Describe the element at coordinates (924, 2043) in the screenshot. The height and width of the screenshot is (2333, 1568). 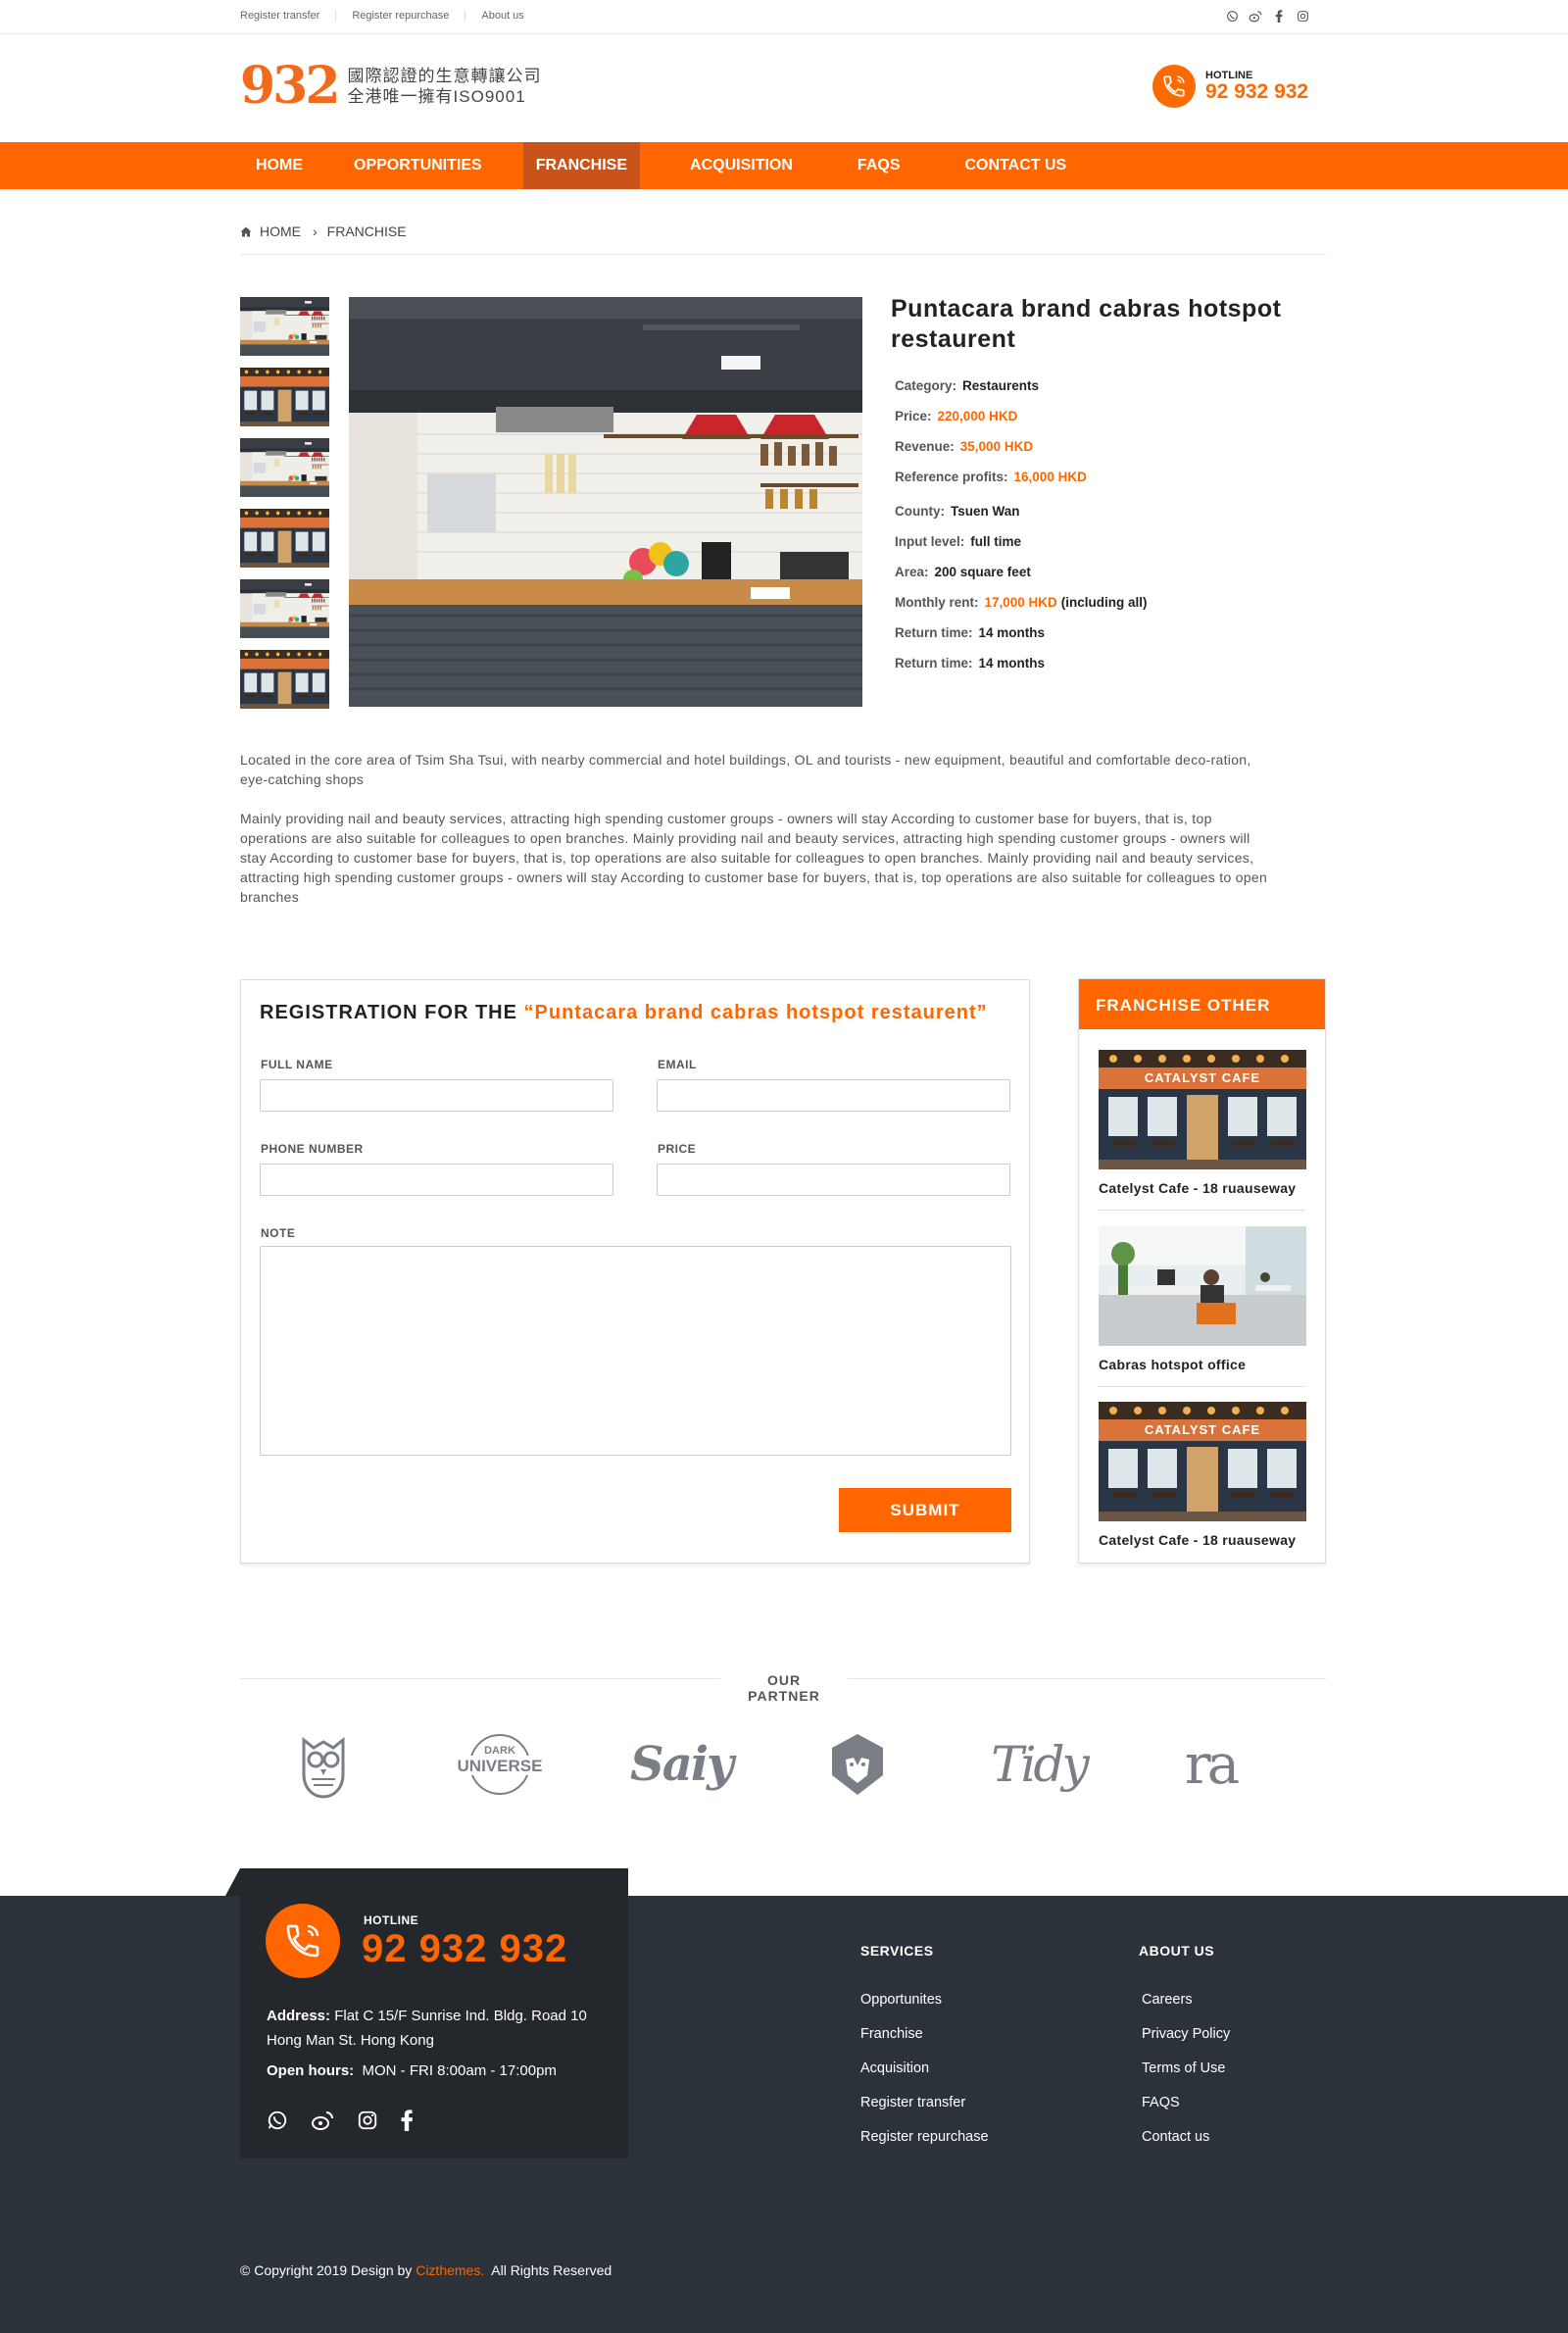
I see `footer-link-franchise: Franchise` at that location.